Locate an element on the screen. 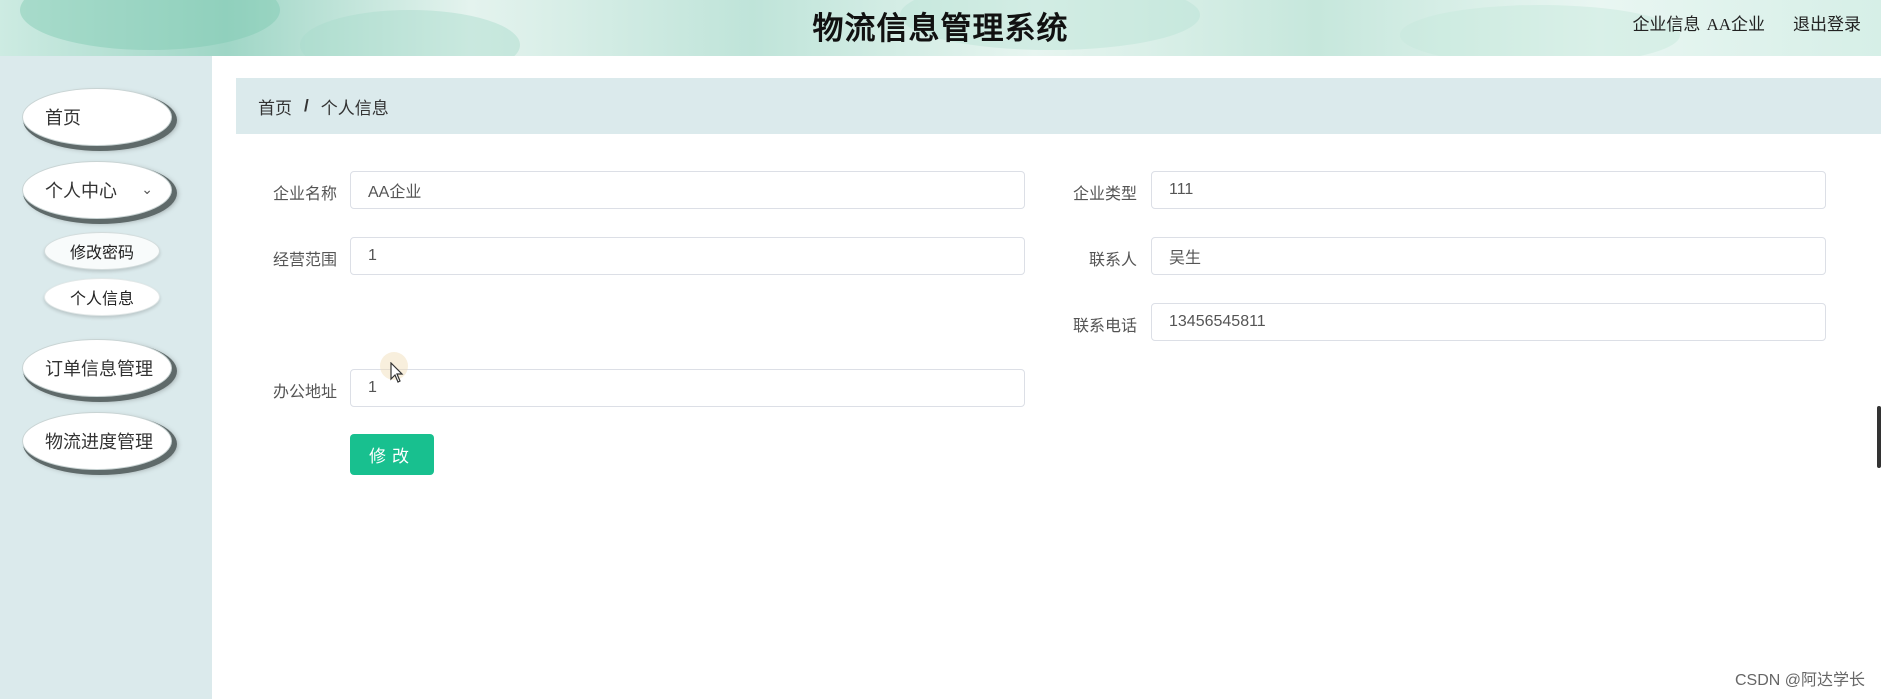  sidebar-item-logistics-progress: 物流进度管理 is located at coordinates (97, 441).